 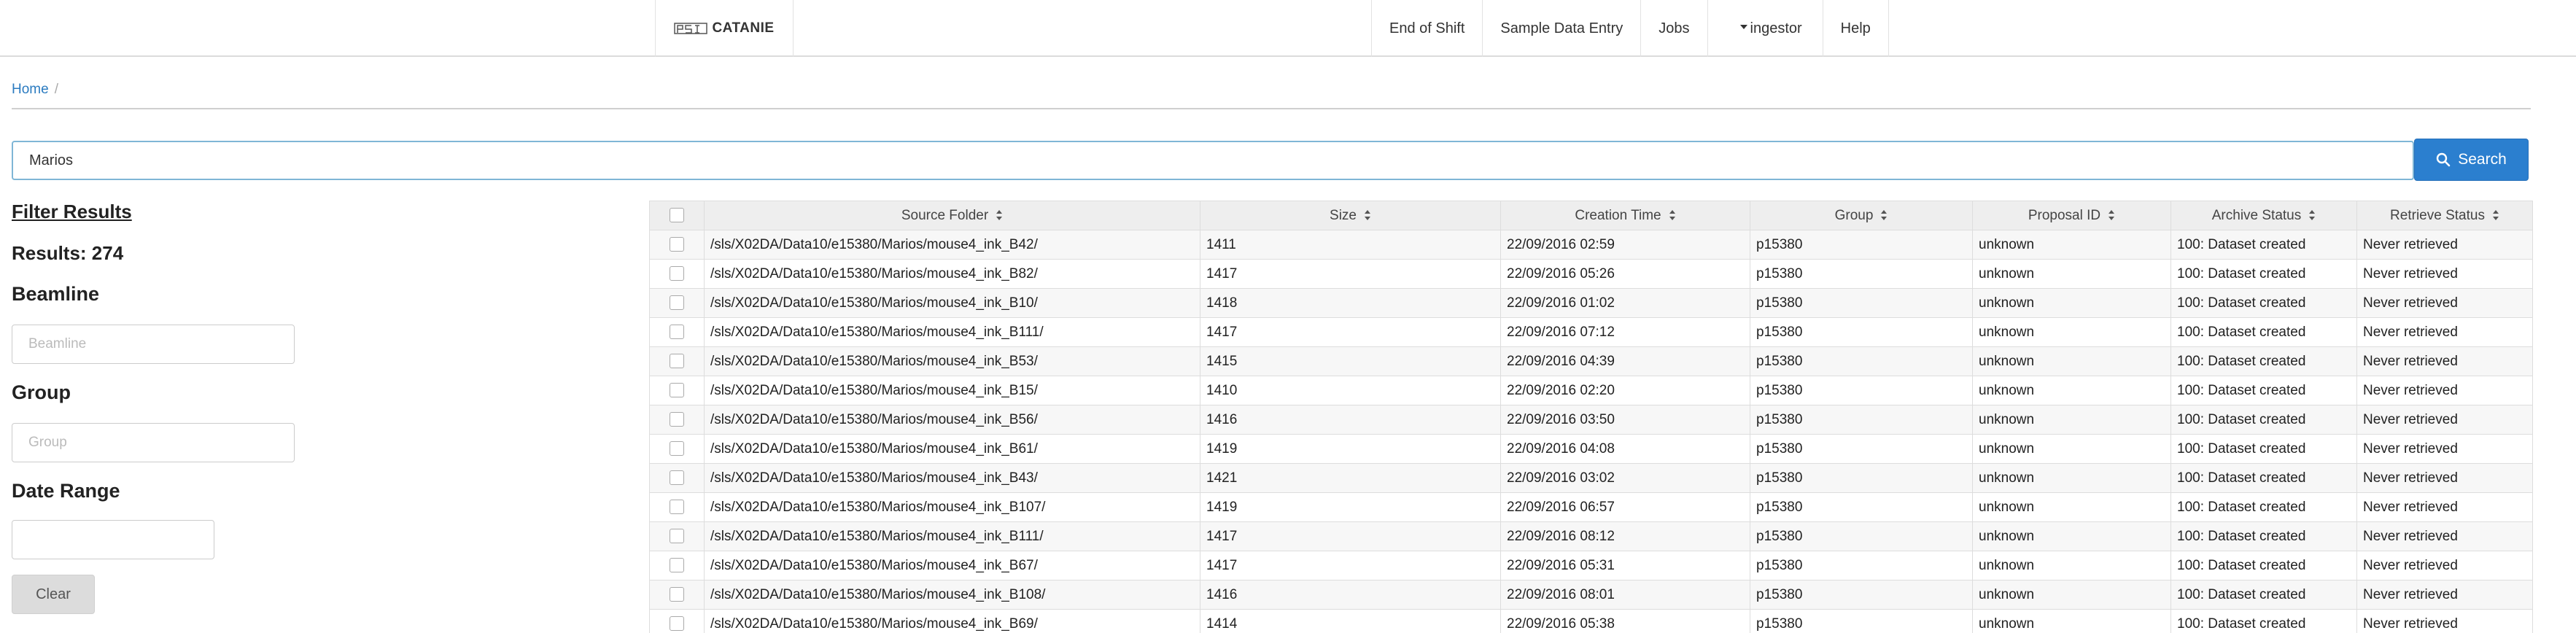 I want to click on select-all-checkbox, so click(x=677, y=216).